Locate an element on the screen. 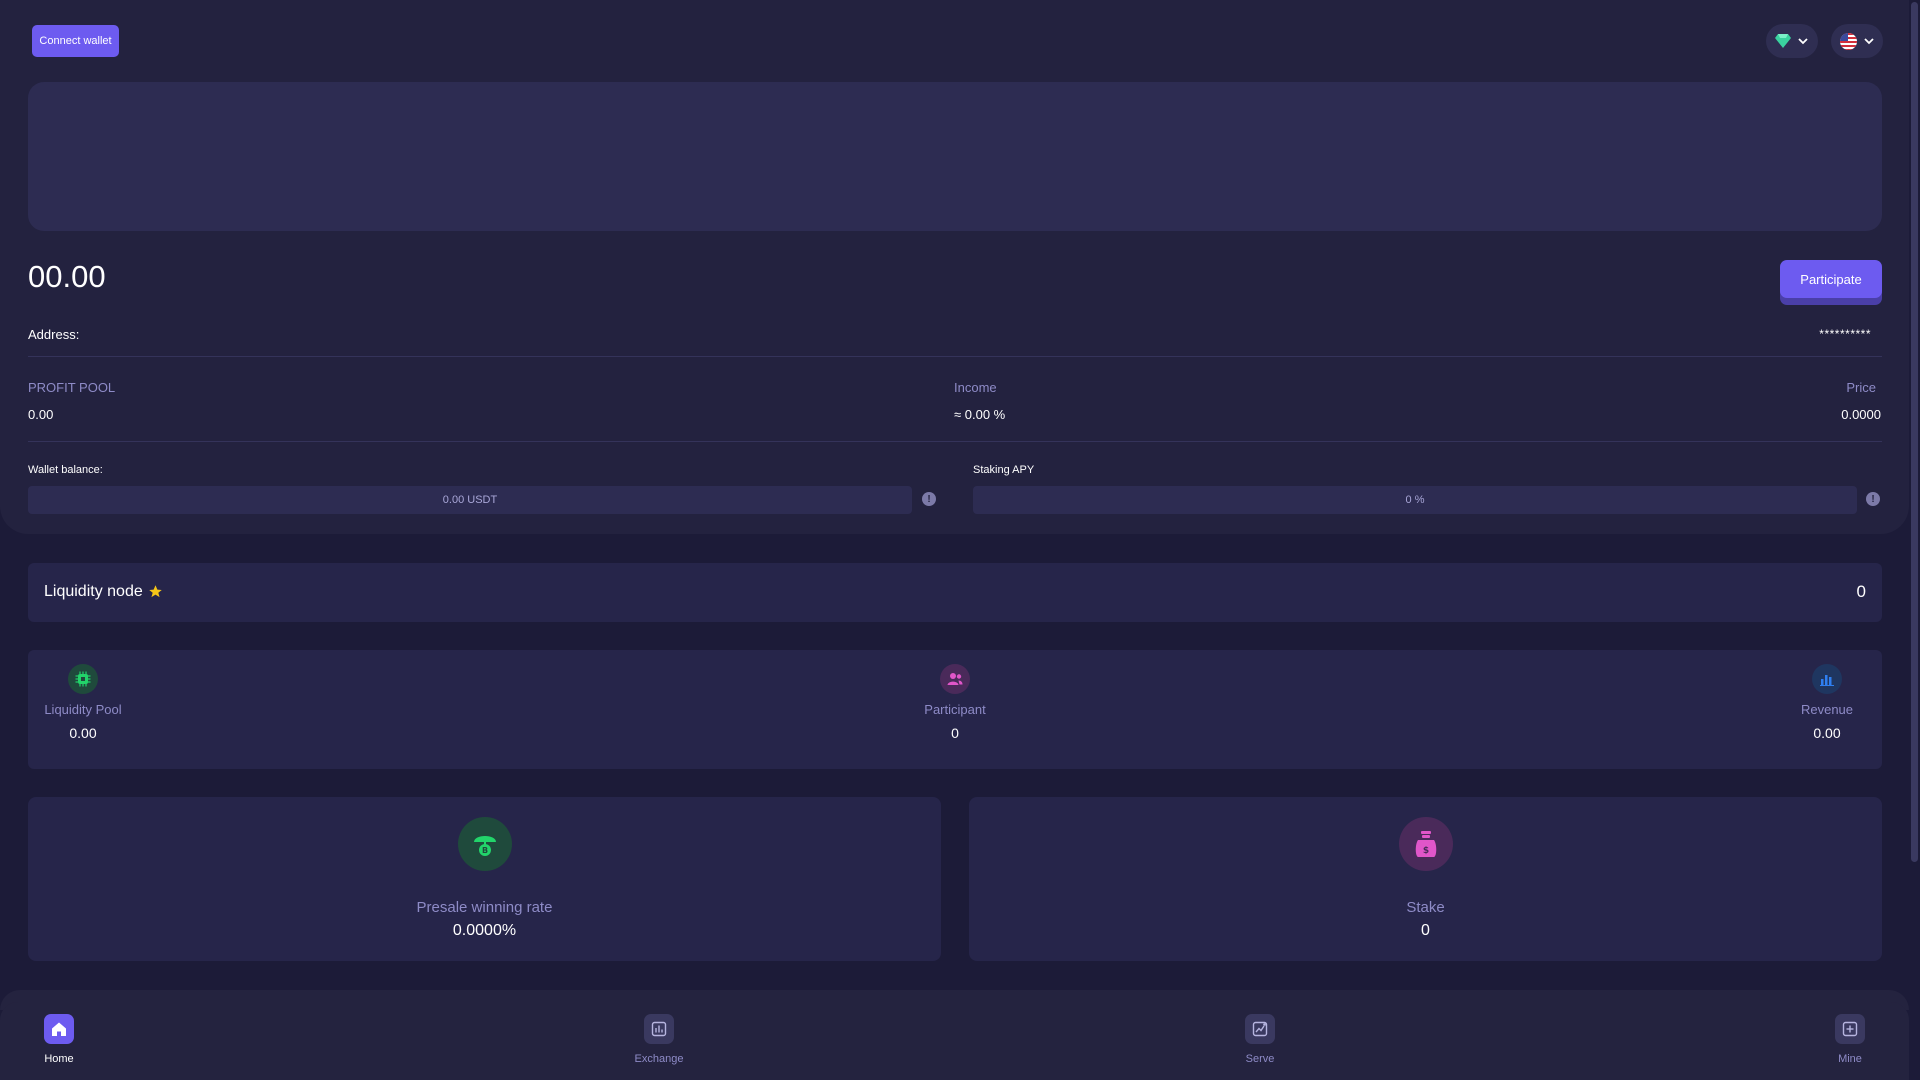  liquidity-node-bar: Liquidity node 0 is located at coordinates (955, 592).